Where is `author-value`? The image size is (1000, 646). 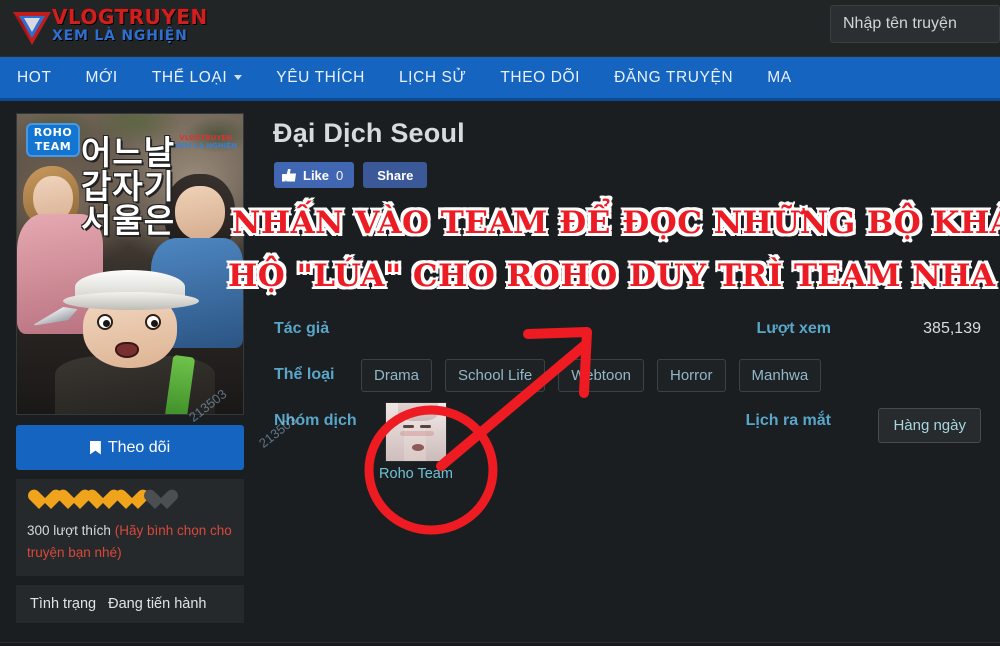 author-value is located at coordinates (526, 314).